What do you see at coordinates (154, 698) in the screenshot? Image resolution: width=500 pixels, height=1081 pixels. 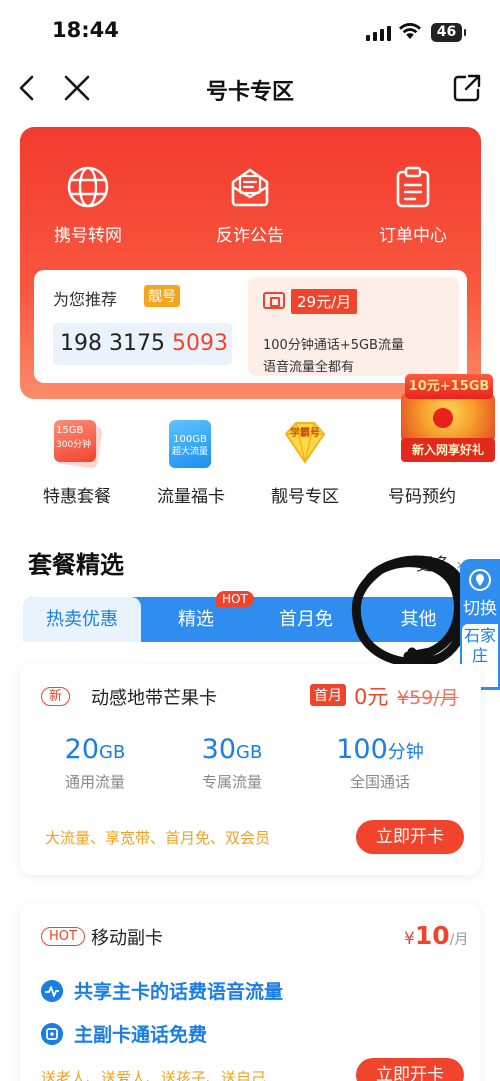 I see `package-name: 动感地带芒果卡` at bounding box center [154, 698].